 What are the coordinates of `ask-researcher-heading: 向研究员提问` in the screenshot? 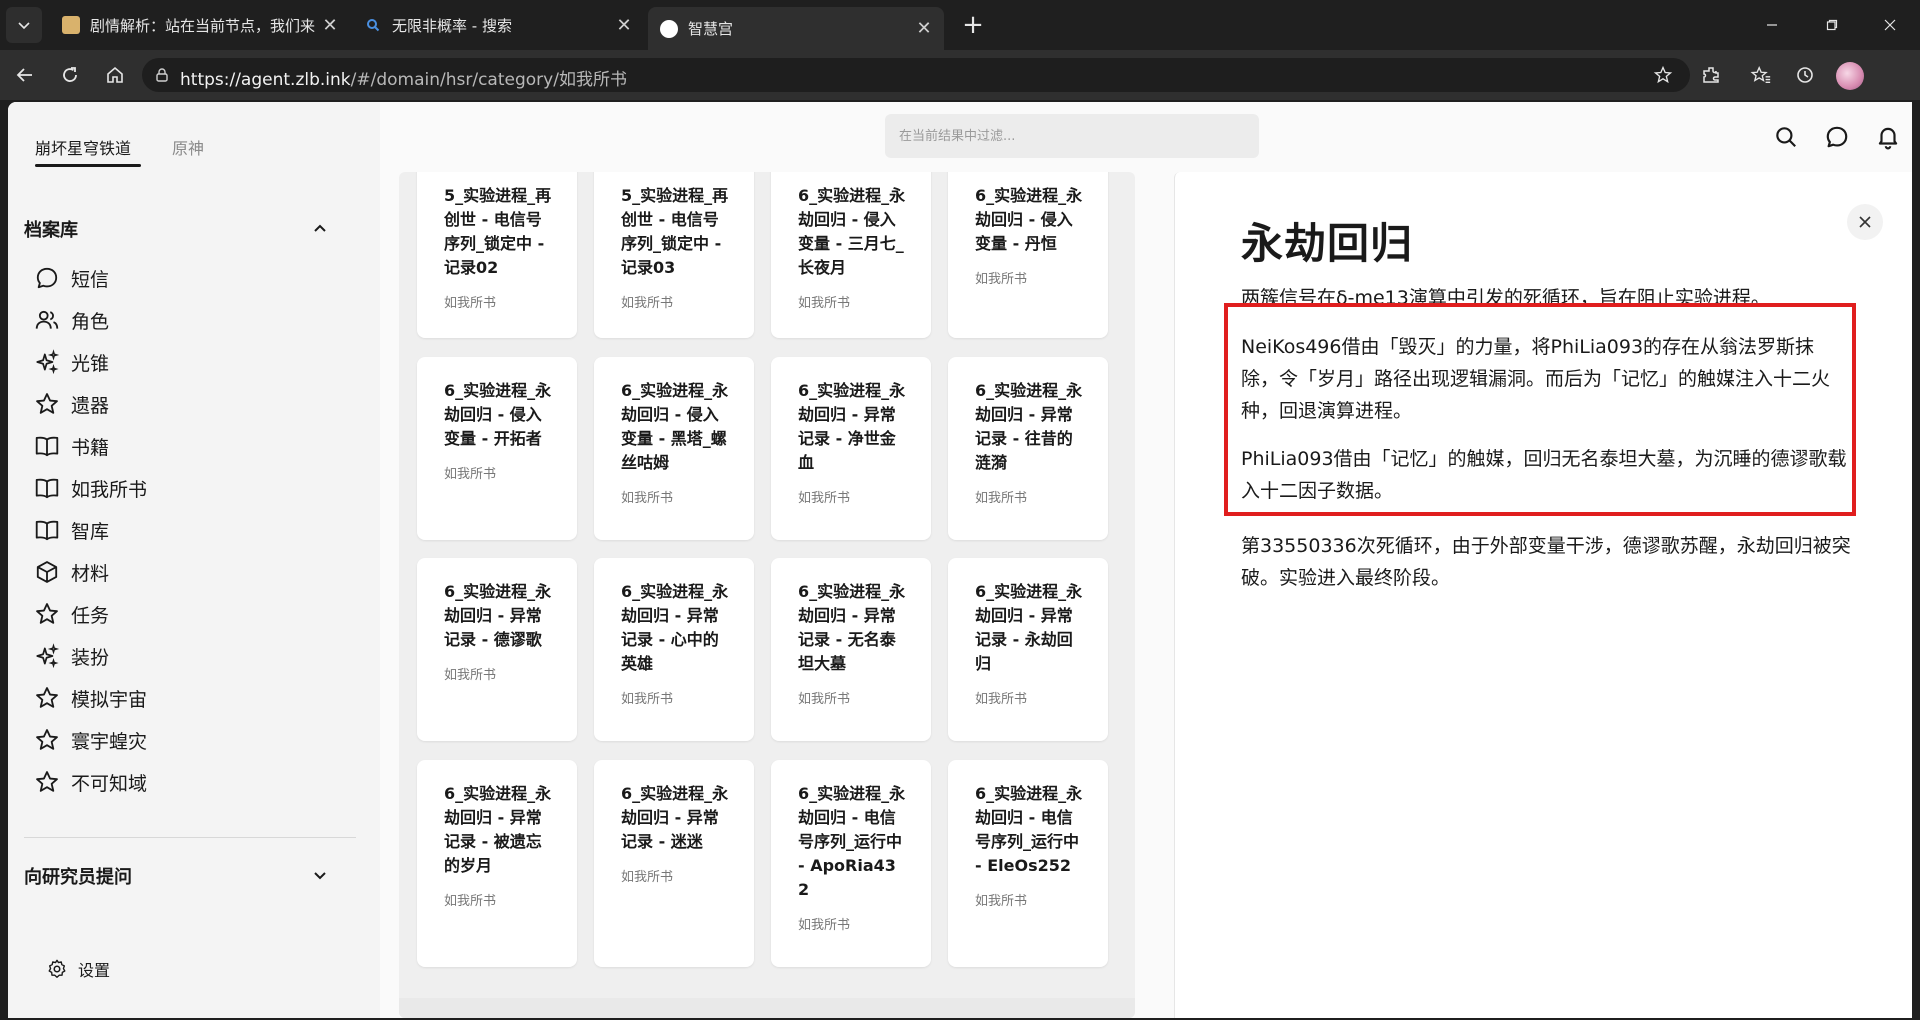 It's located at (78, 876).